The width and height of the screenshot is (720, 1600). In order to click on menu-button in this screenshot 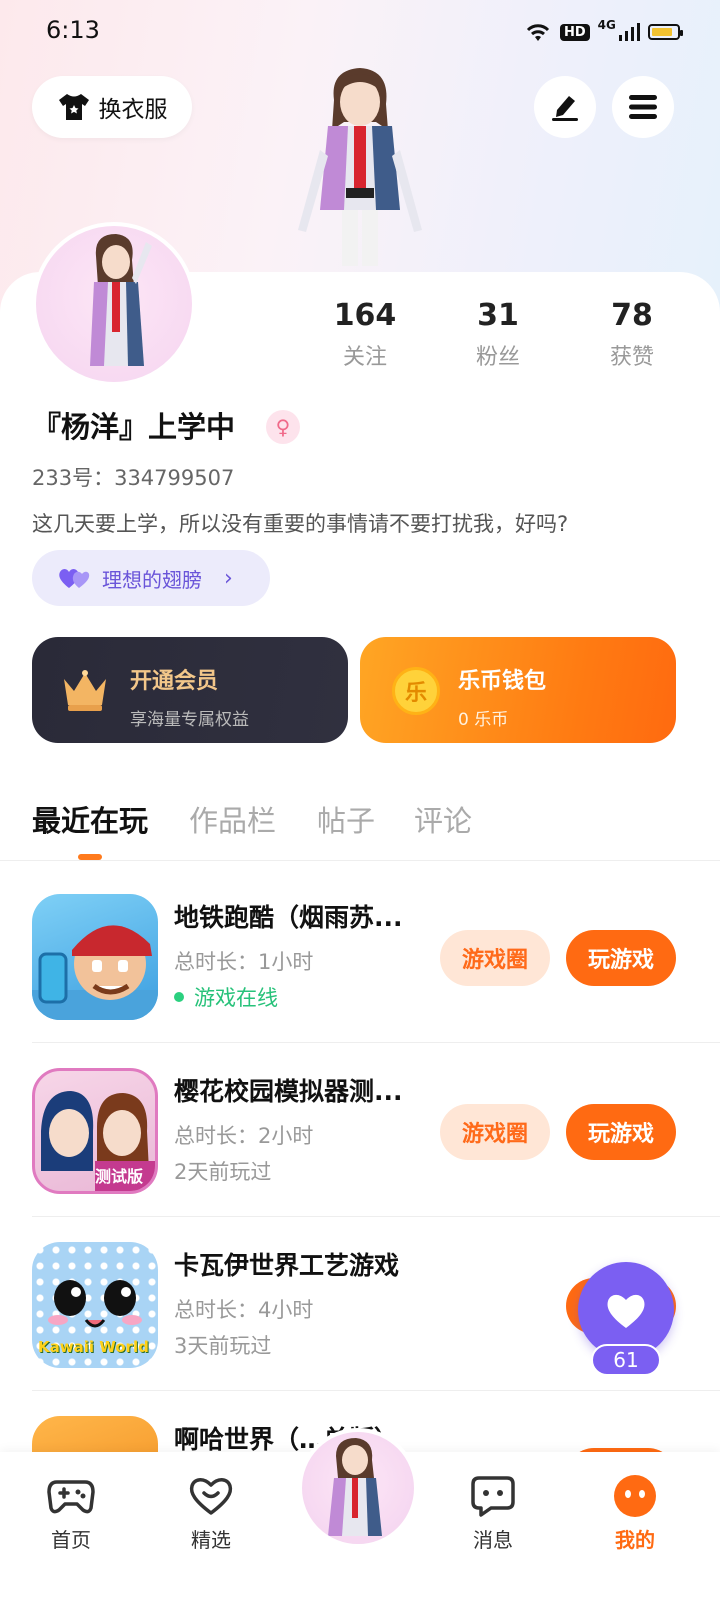, I will do `click(643, 107)`.